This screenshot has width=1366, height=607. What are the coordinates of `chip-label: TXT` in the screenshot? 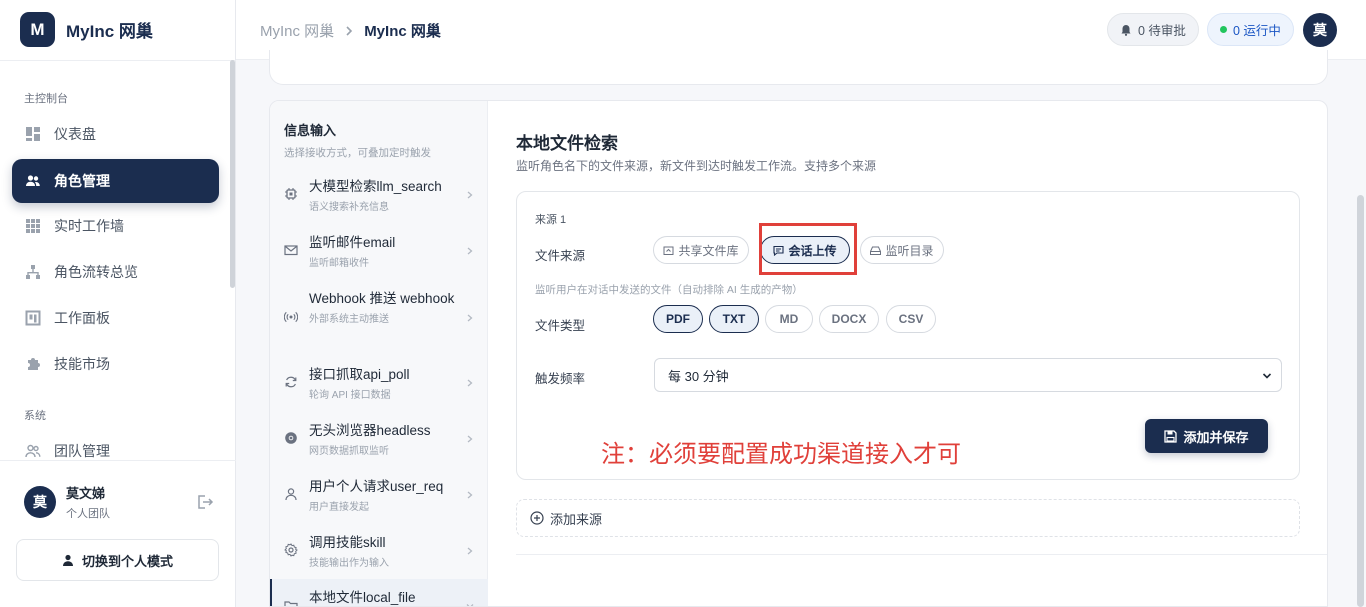 It's located at (734, 319).